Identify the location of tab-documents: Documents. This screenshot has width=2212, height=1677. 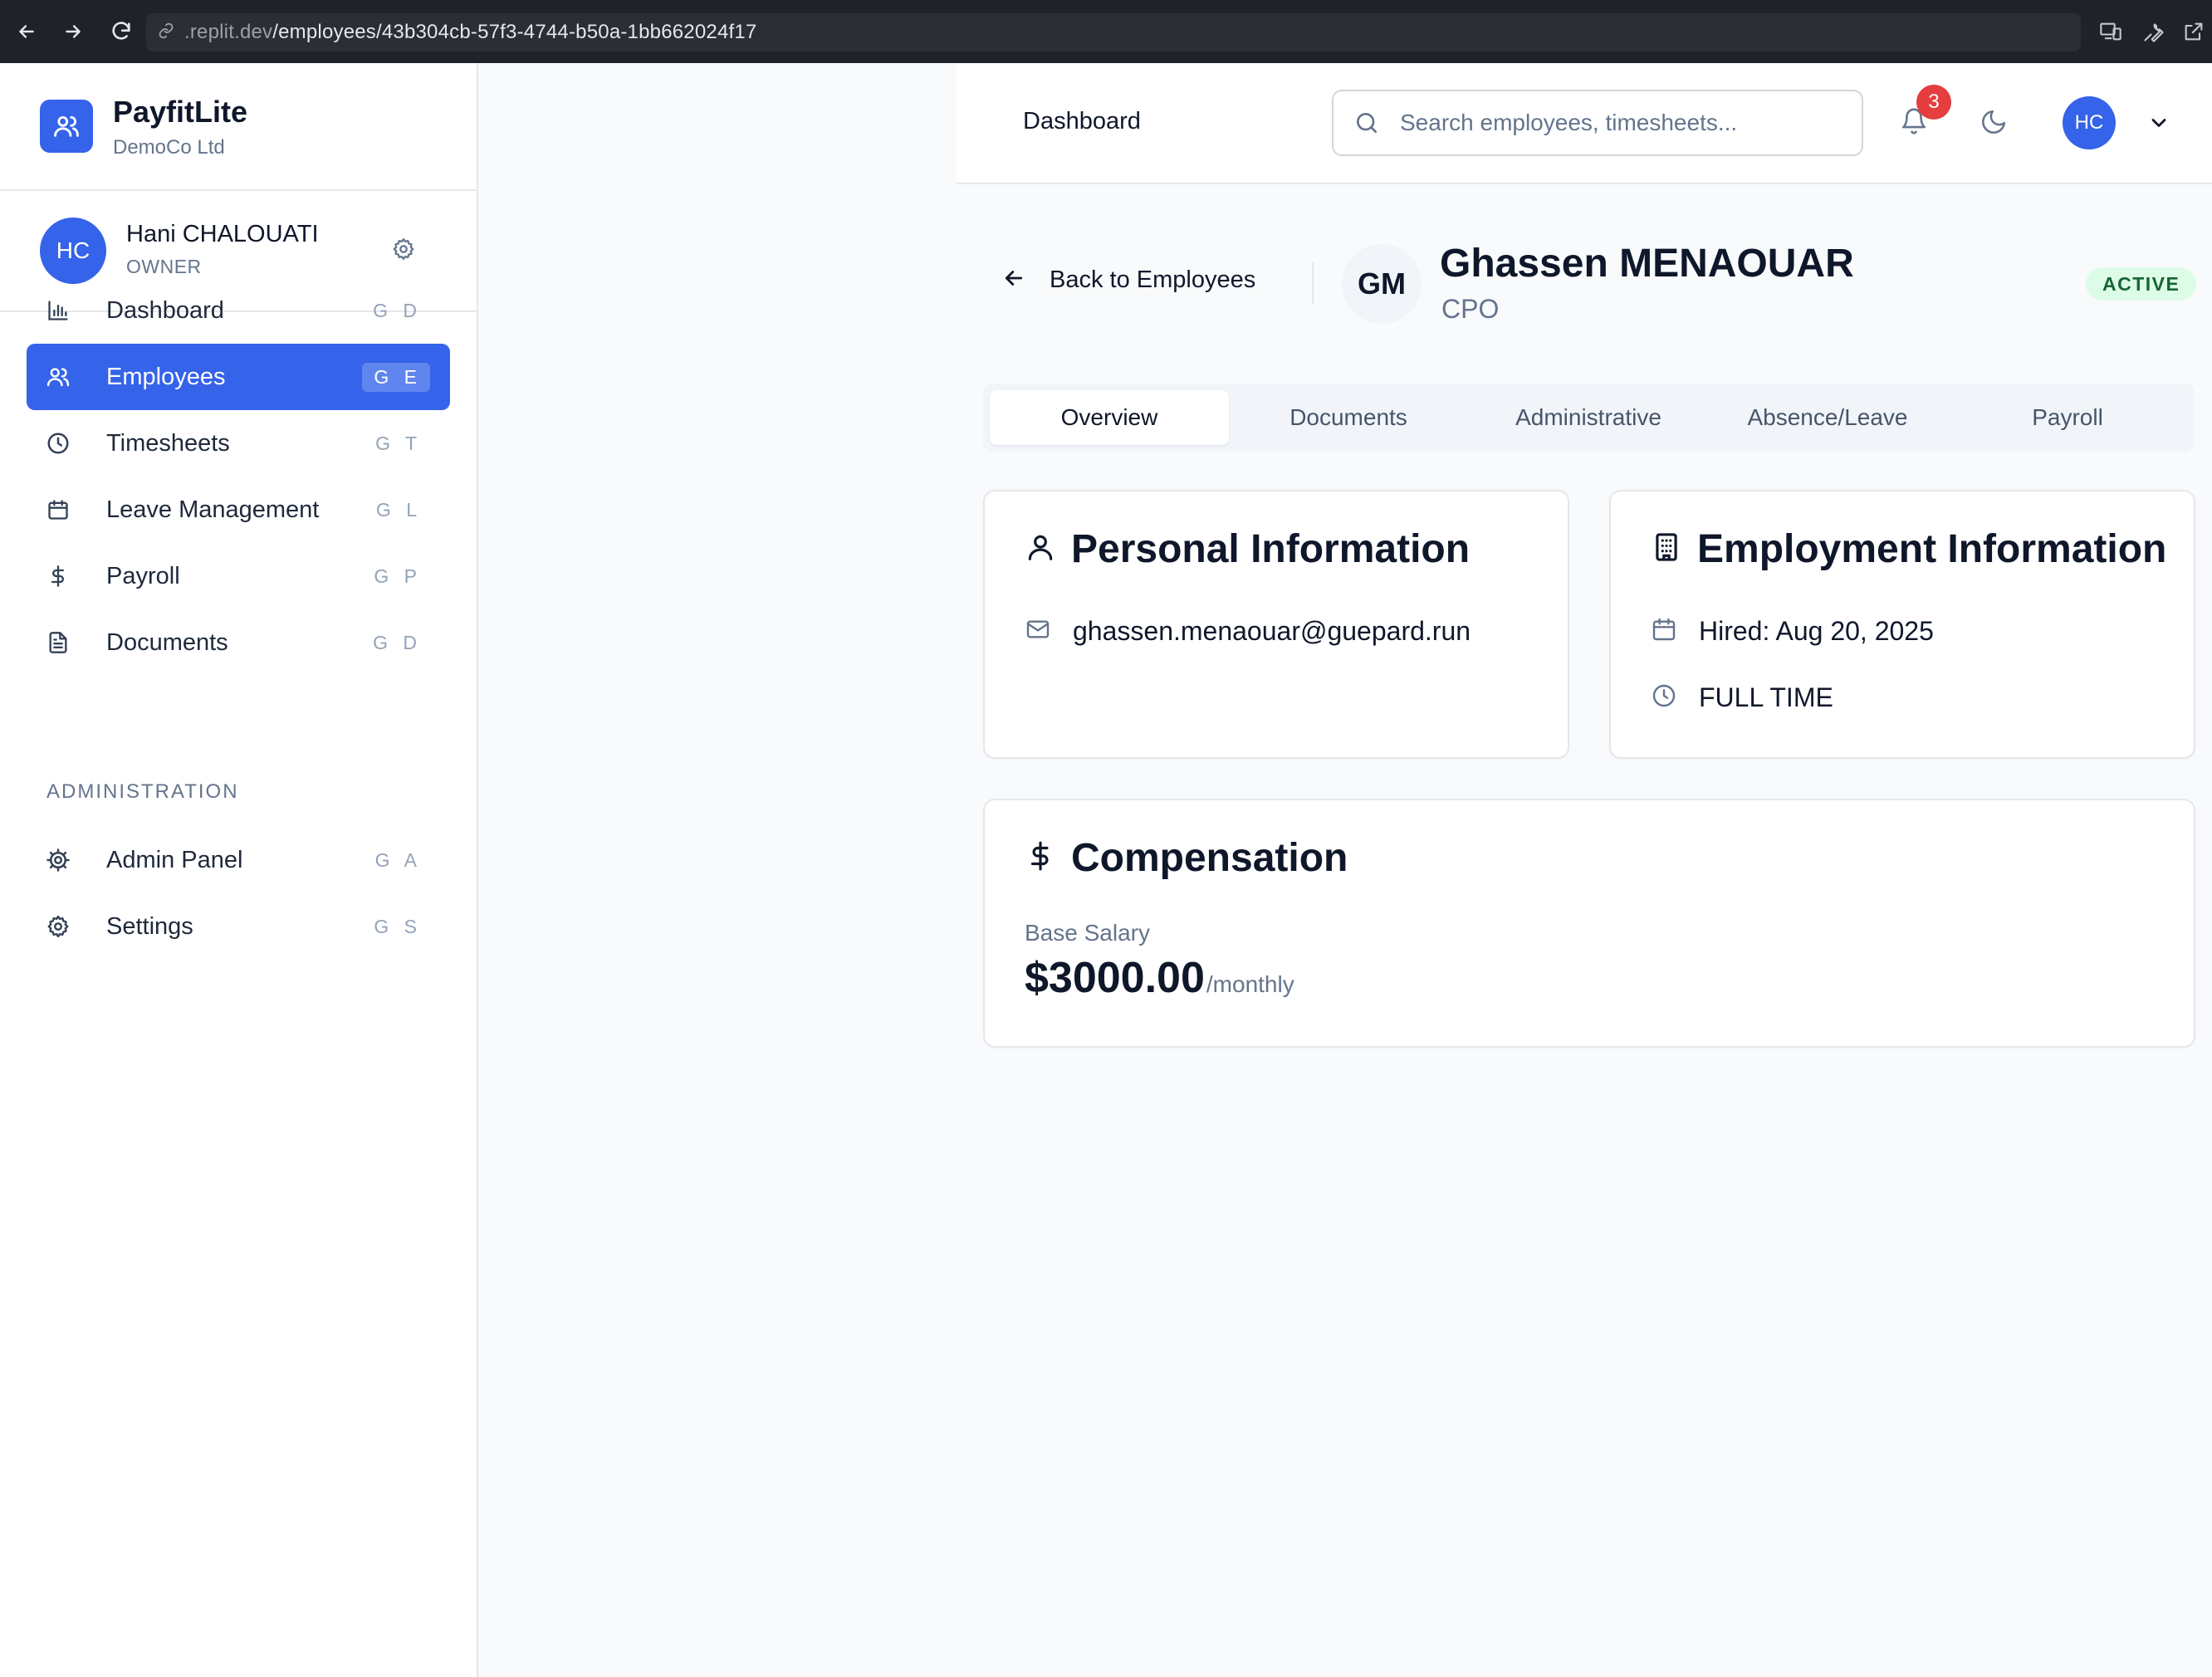
(1348, 417).